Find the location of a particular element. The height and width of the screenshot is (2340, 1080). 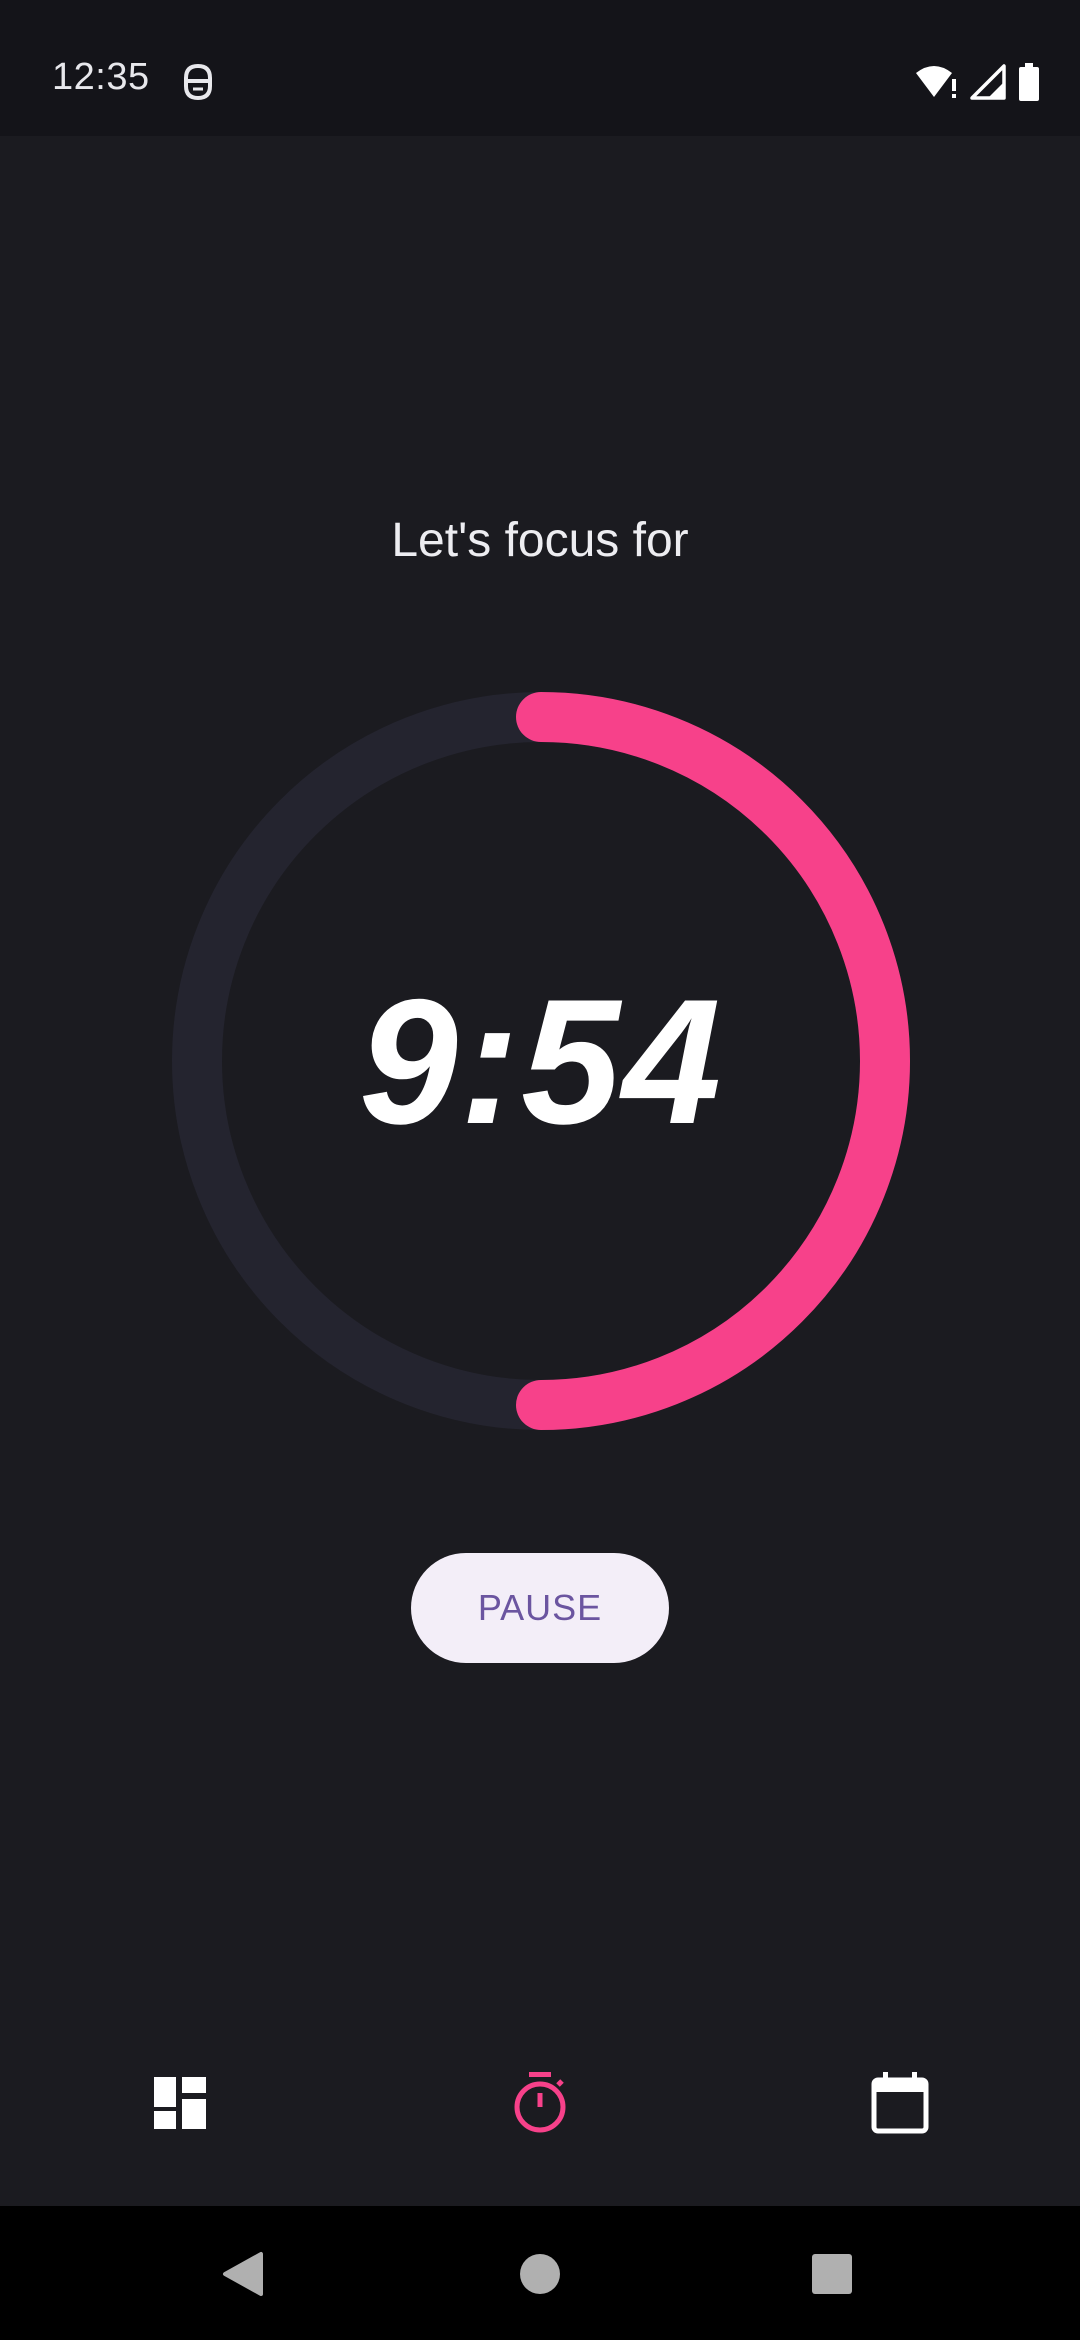

recents-button is located at coordinates (832, 2276).